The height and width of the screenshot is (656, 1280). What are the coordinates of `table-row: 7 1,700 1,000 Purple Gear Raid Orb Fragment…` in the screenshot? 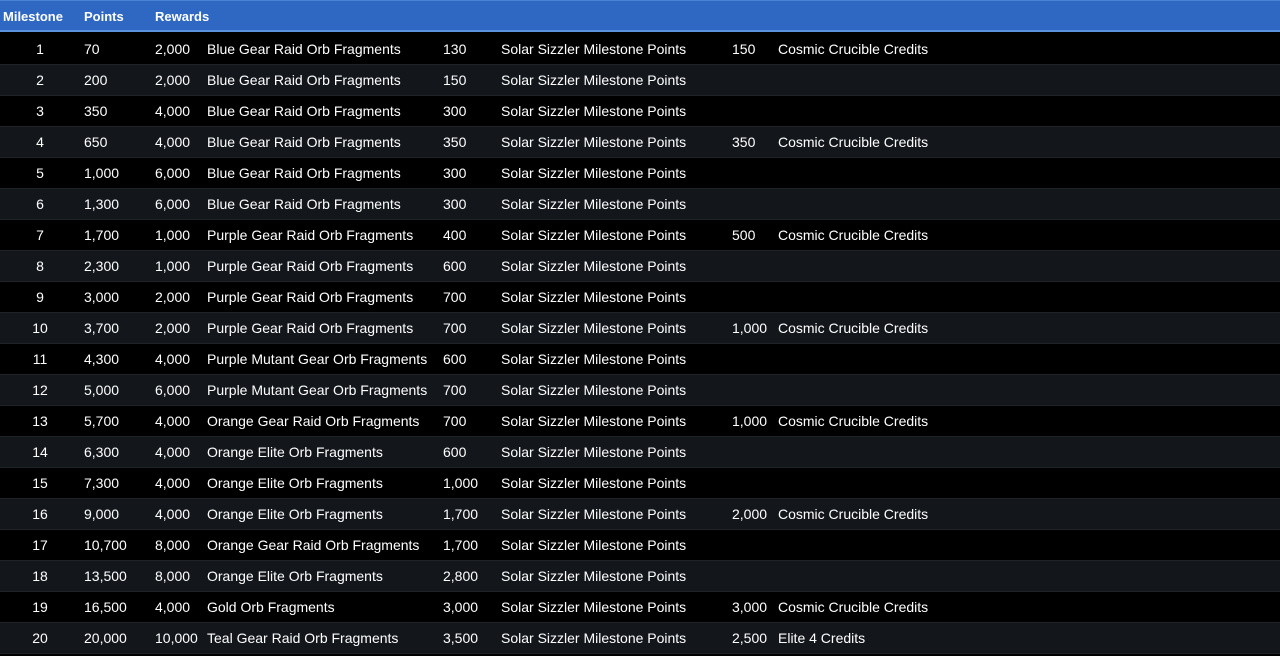 It's located at (640, 235).